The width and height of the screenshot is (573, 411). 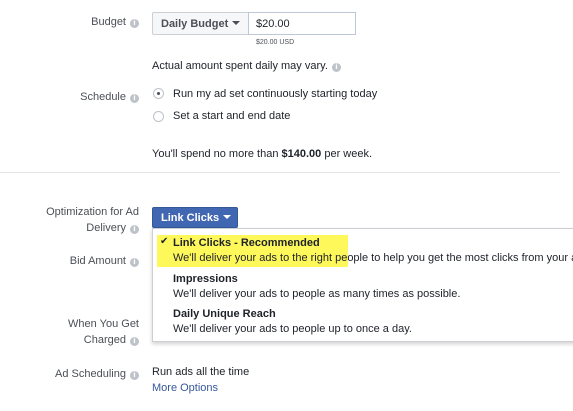 I want to click on menu-item-title: Impressions, so click(x=205, y=279).